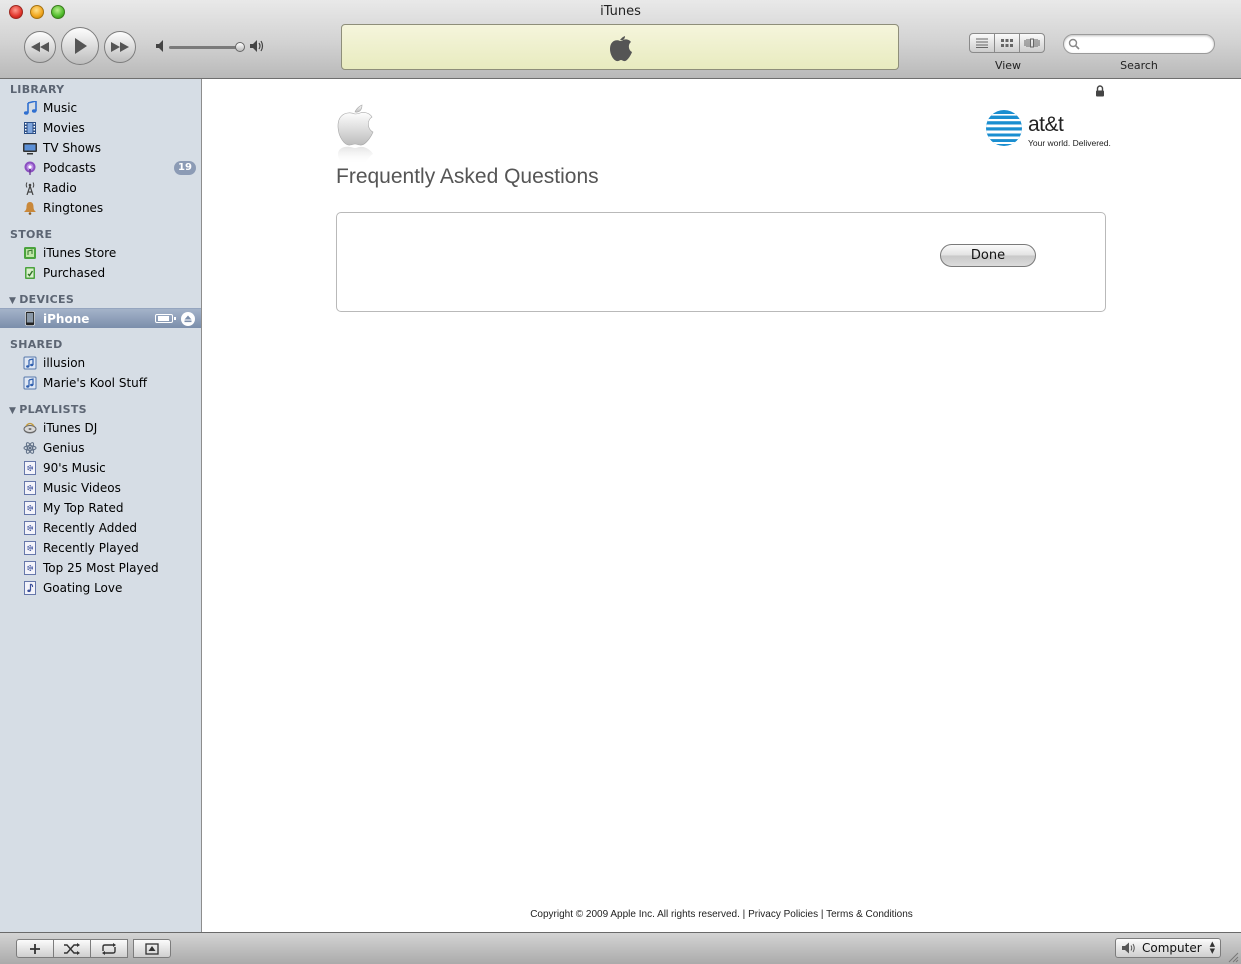  What do you see at coordinates (152, 948) in the screenshot?
I see `show-artwork-button` at bounding box center [152, 948].